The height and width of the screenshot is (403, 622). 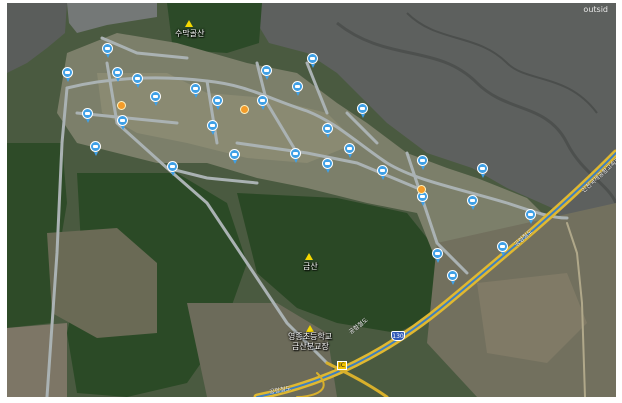 I want to click on interchange-icon: IC, so click(x=342, y=365).